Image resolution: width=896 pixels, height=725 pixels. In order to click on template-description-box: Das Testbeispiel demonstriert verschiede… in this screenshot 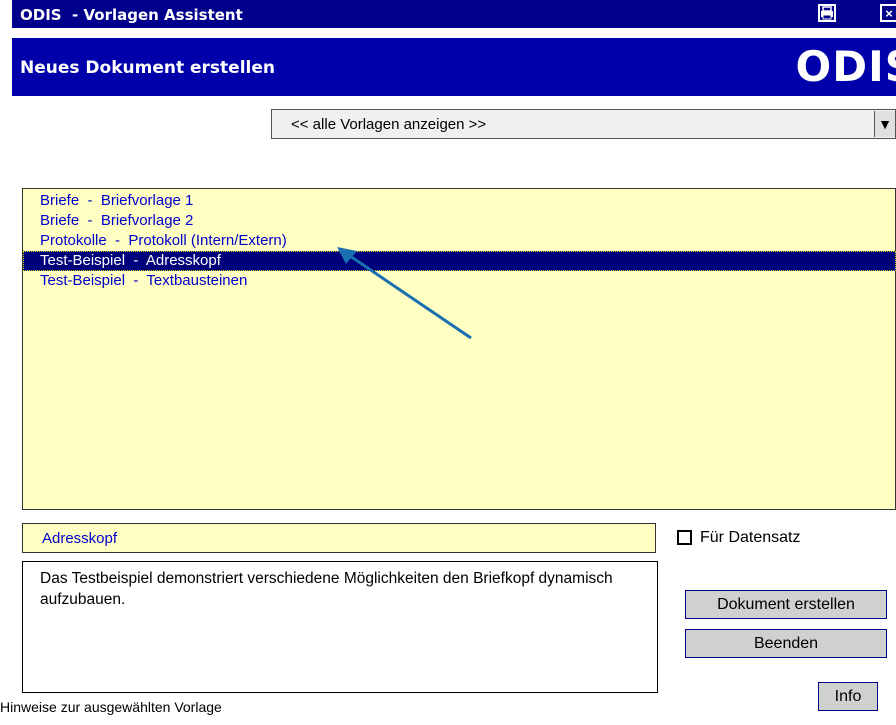, I will do `click(340, 627)`.